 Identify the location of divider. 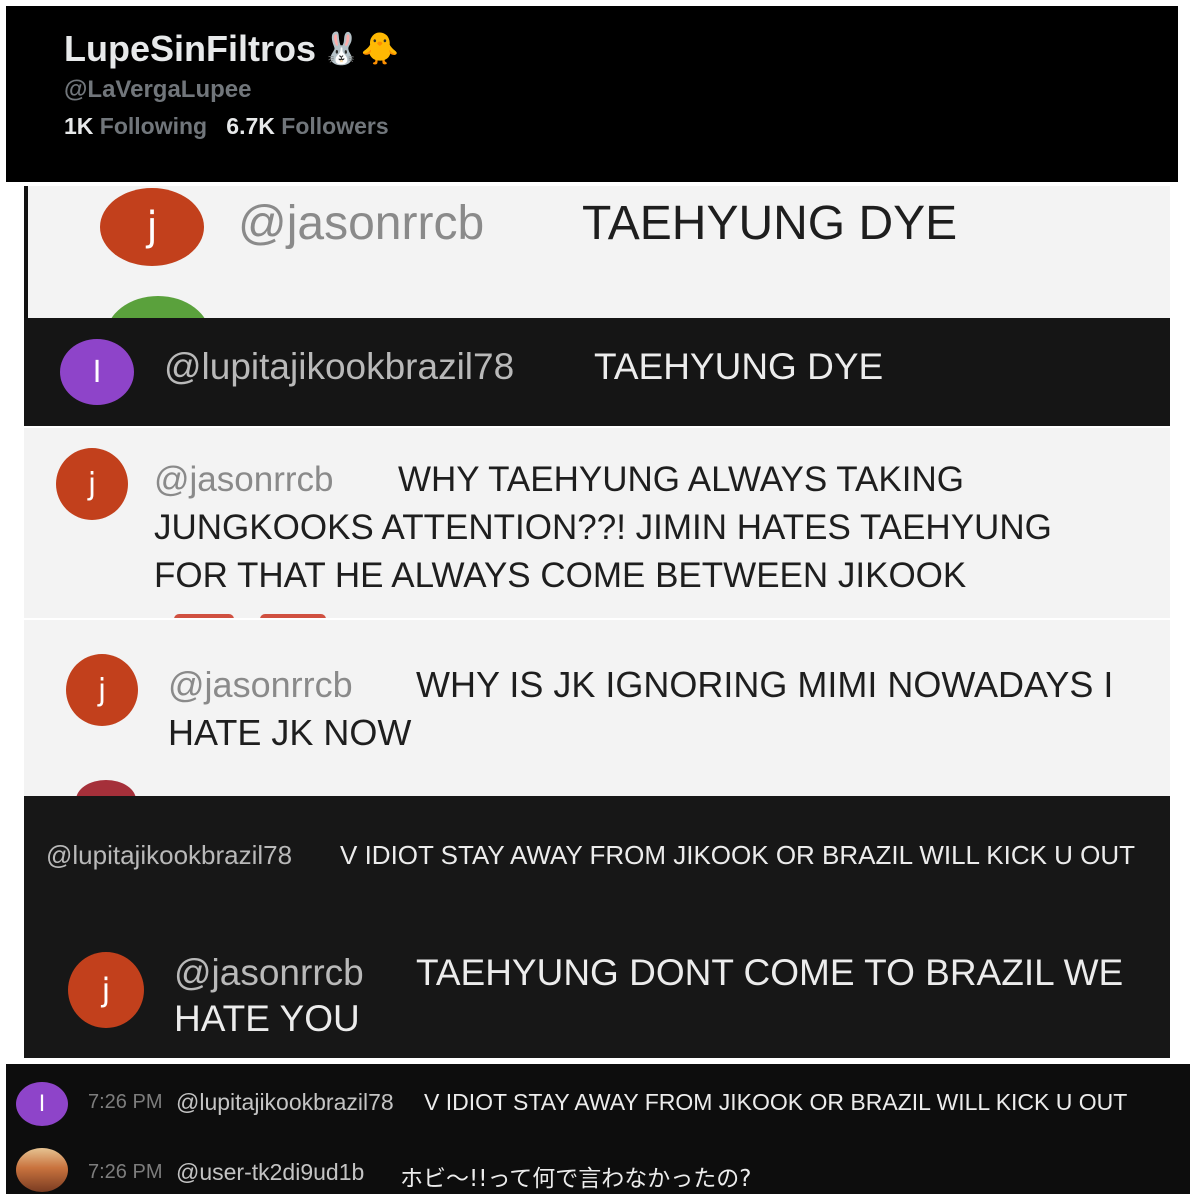
(26, 252).